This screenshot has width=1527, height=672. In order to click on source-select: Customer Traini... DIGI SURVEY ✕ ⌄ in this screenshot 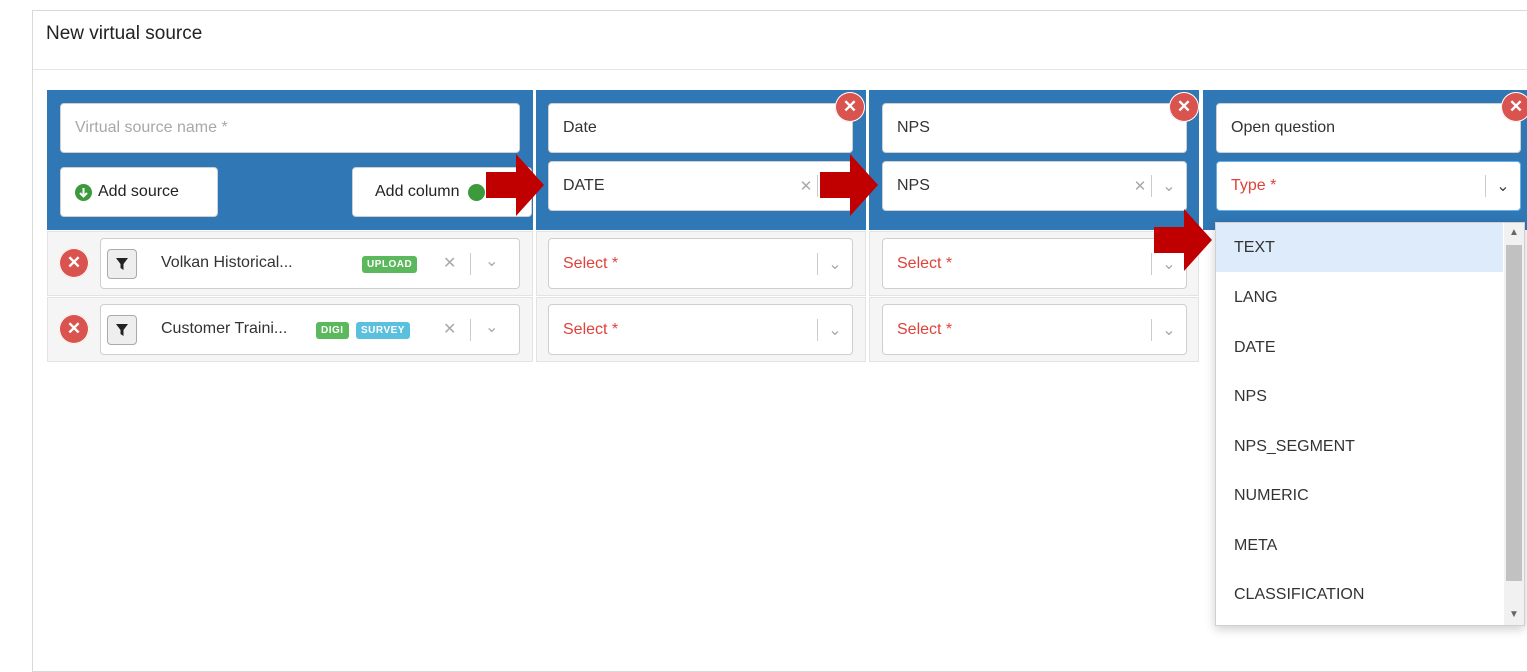, I will do `click(310, 329)`.